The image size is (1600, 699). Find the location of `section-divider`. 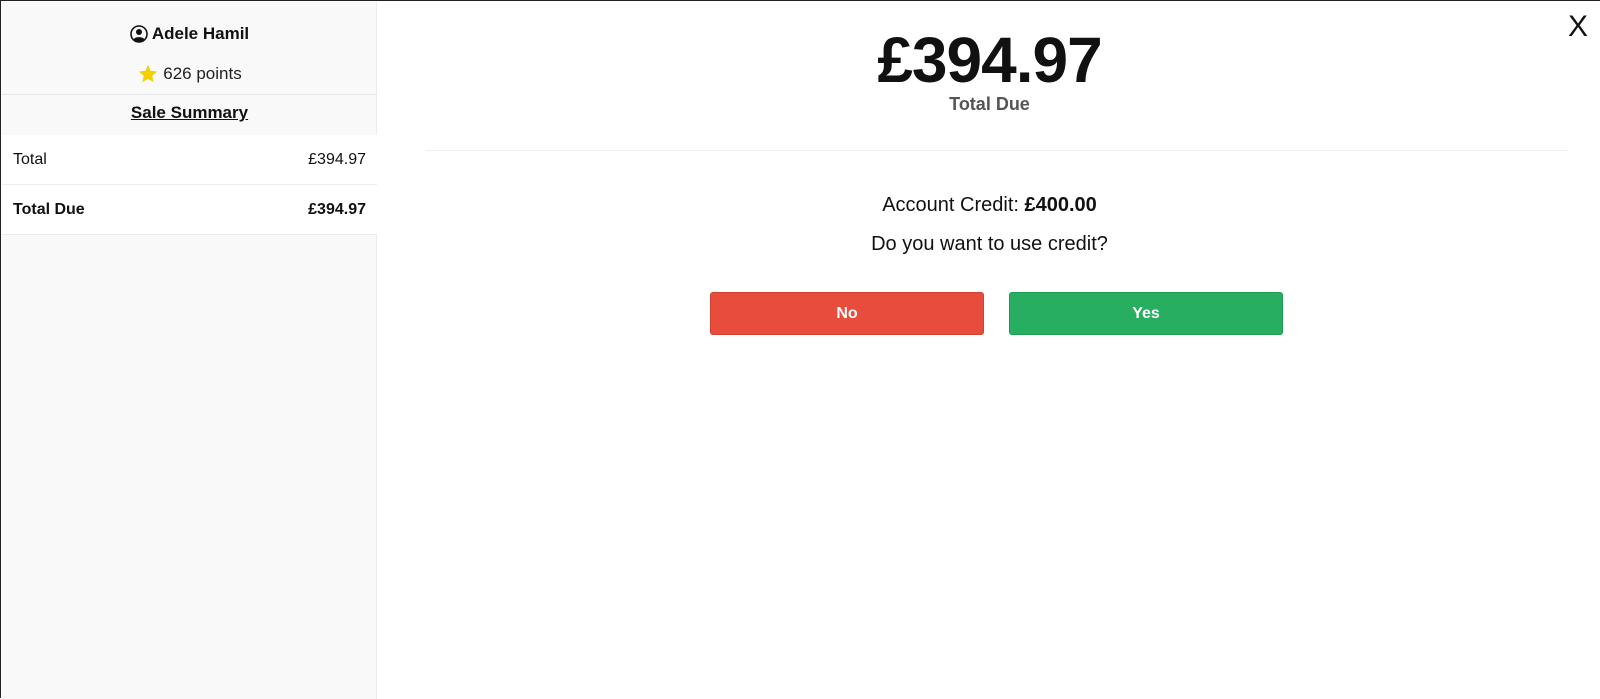

section-divider is located at coordinates (997, 150).